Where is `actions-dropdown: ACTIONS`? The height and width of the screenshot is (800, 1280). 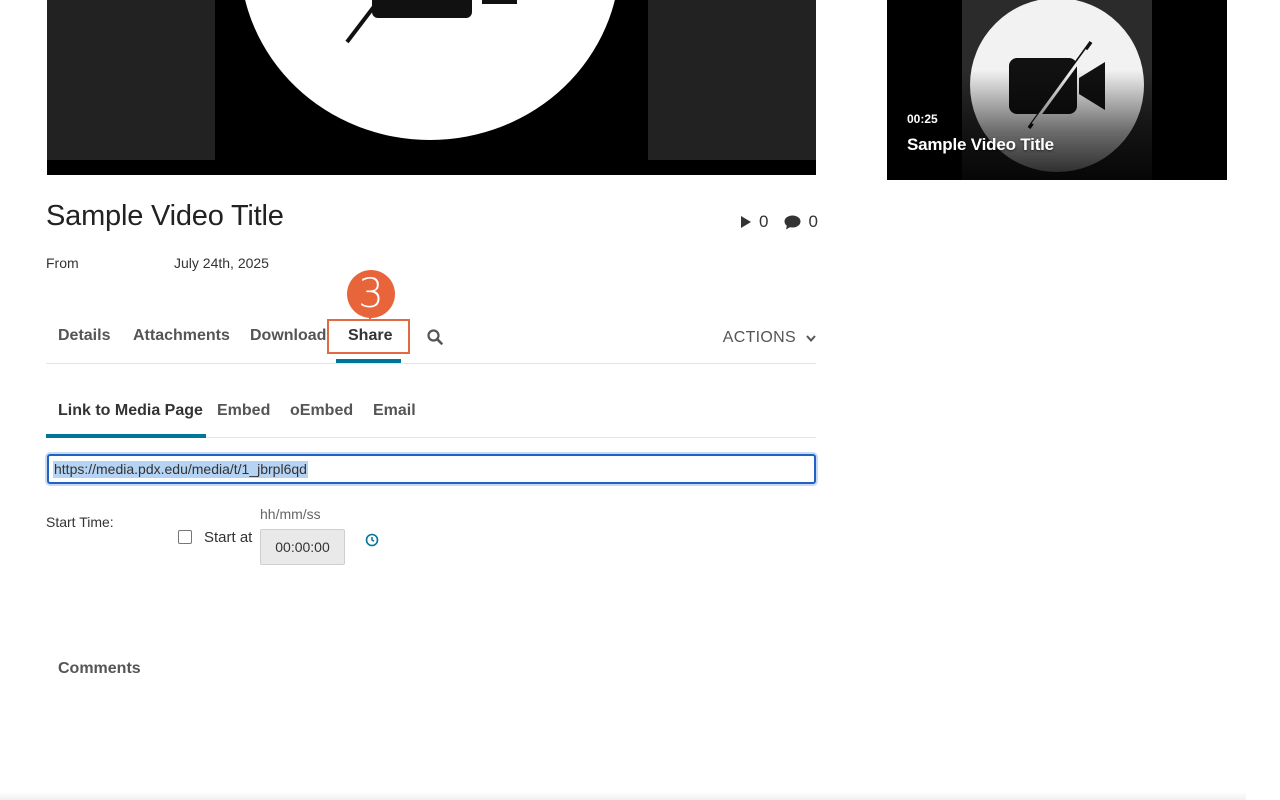 actions-dropdown: ACTIONS is located at coordinates (769, 338).